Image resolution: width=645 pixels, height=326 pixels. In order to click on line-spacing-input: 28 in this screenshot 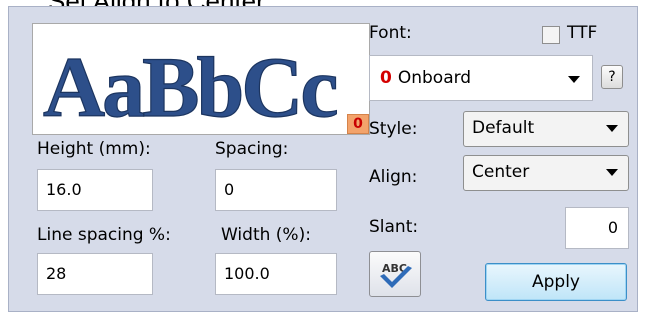, I will do `click(95, 274)`.